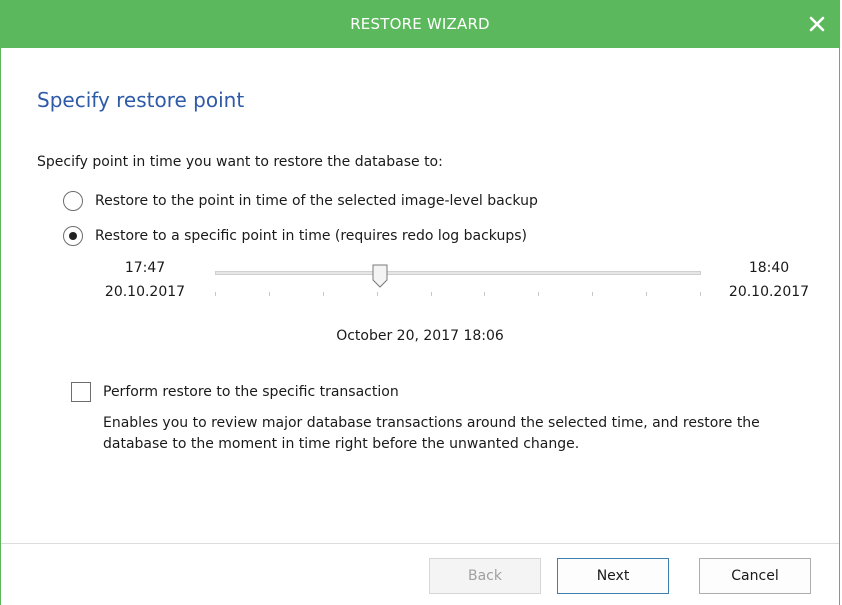  What do you see at coordinates (380, 276) in the screenshot?
I see `slider-thumb` at bounding box center [380, 276].